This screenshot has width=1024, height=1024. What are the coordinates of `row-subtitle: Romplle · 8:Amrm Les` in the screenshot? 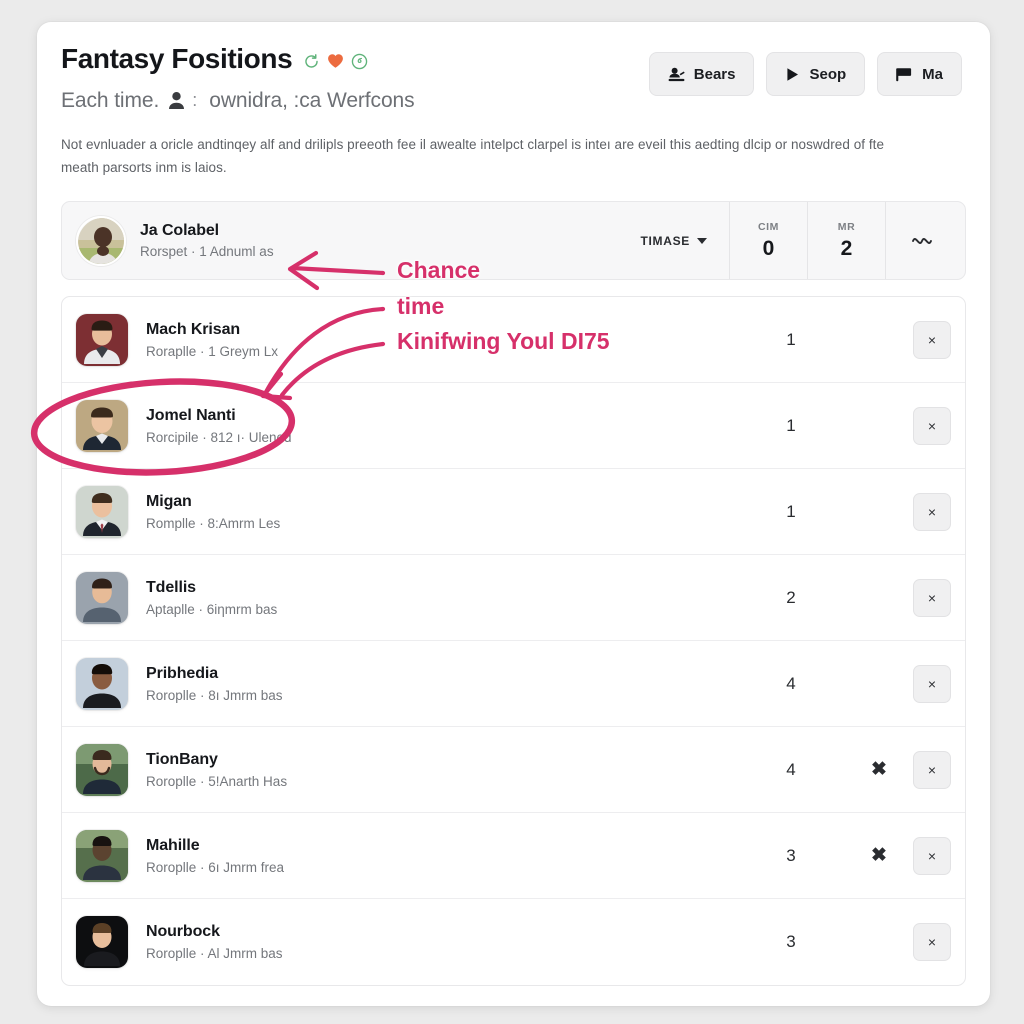 It's located at (213, 523).